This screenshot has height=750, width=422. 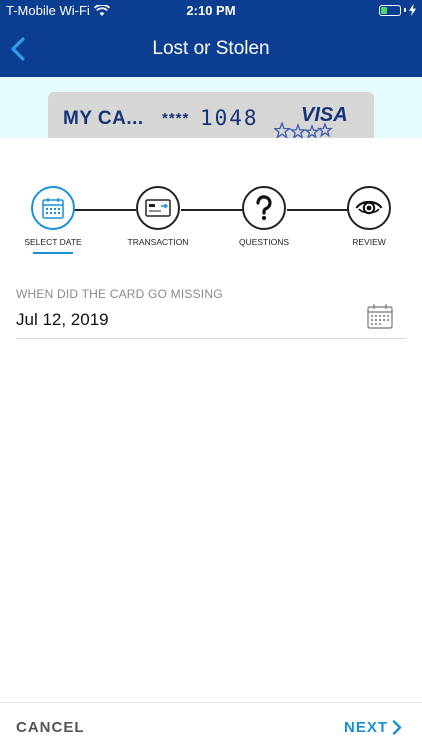 I want to click on question-icon, so click(x=264, y=208).